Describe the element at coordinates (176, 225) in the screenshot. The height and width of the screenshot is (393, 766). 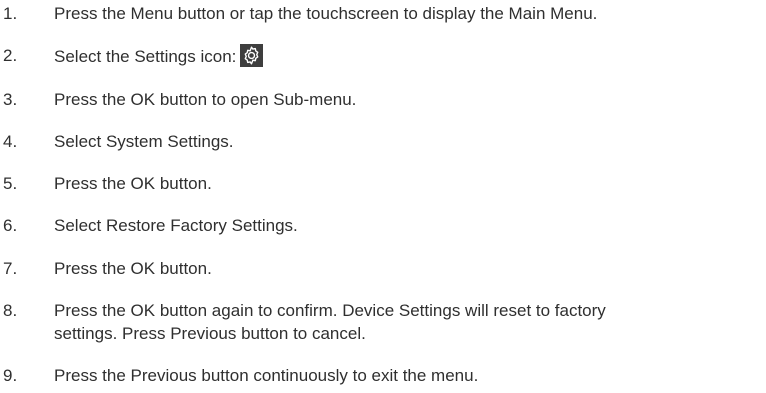
I see `step-text: Select Restore Factory Settings.` at that location.